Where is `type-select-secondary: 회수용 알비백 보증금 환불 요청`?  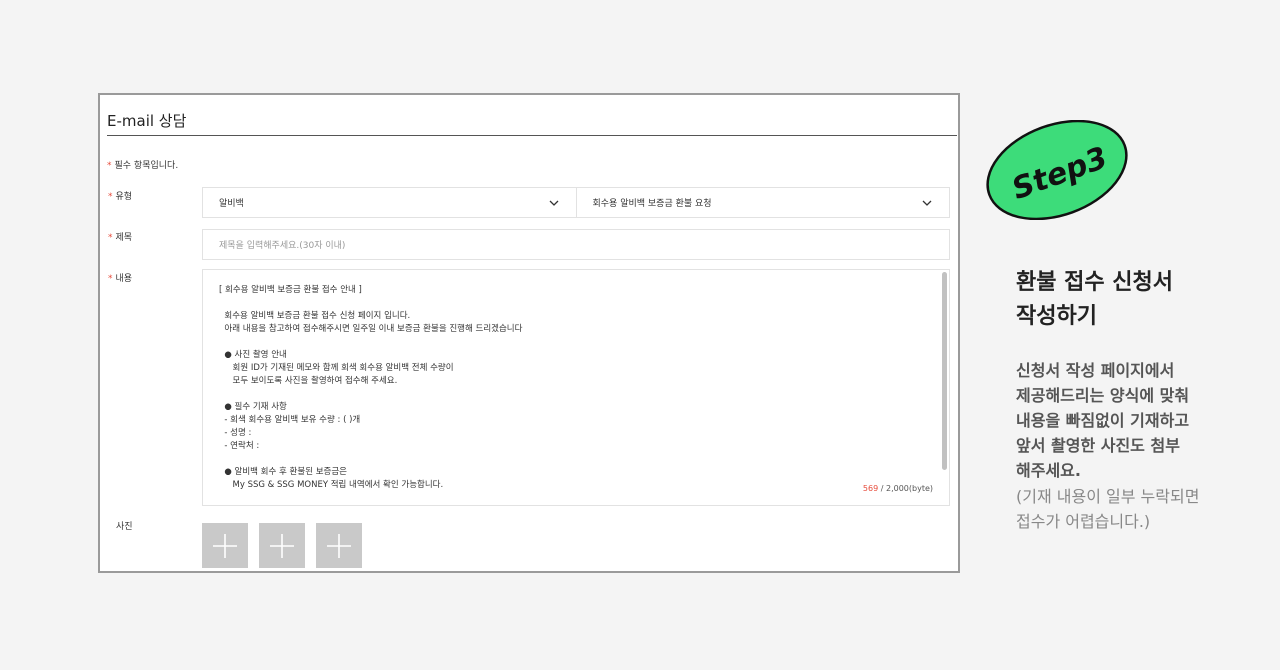
type-select-secondary: 회수용 알비백 보증금 환불 요청 is located at coordinates (762, 202).